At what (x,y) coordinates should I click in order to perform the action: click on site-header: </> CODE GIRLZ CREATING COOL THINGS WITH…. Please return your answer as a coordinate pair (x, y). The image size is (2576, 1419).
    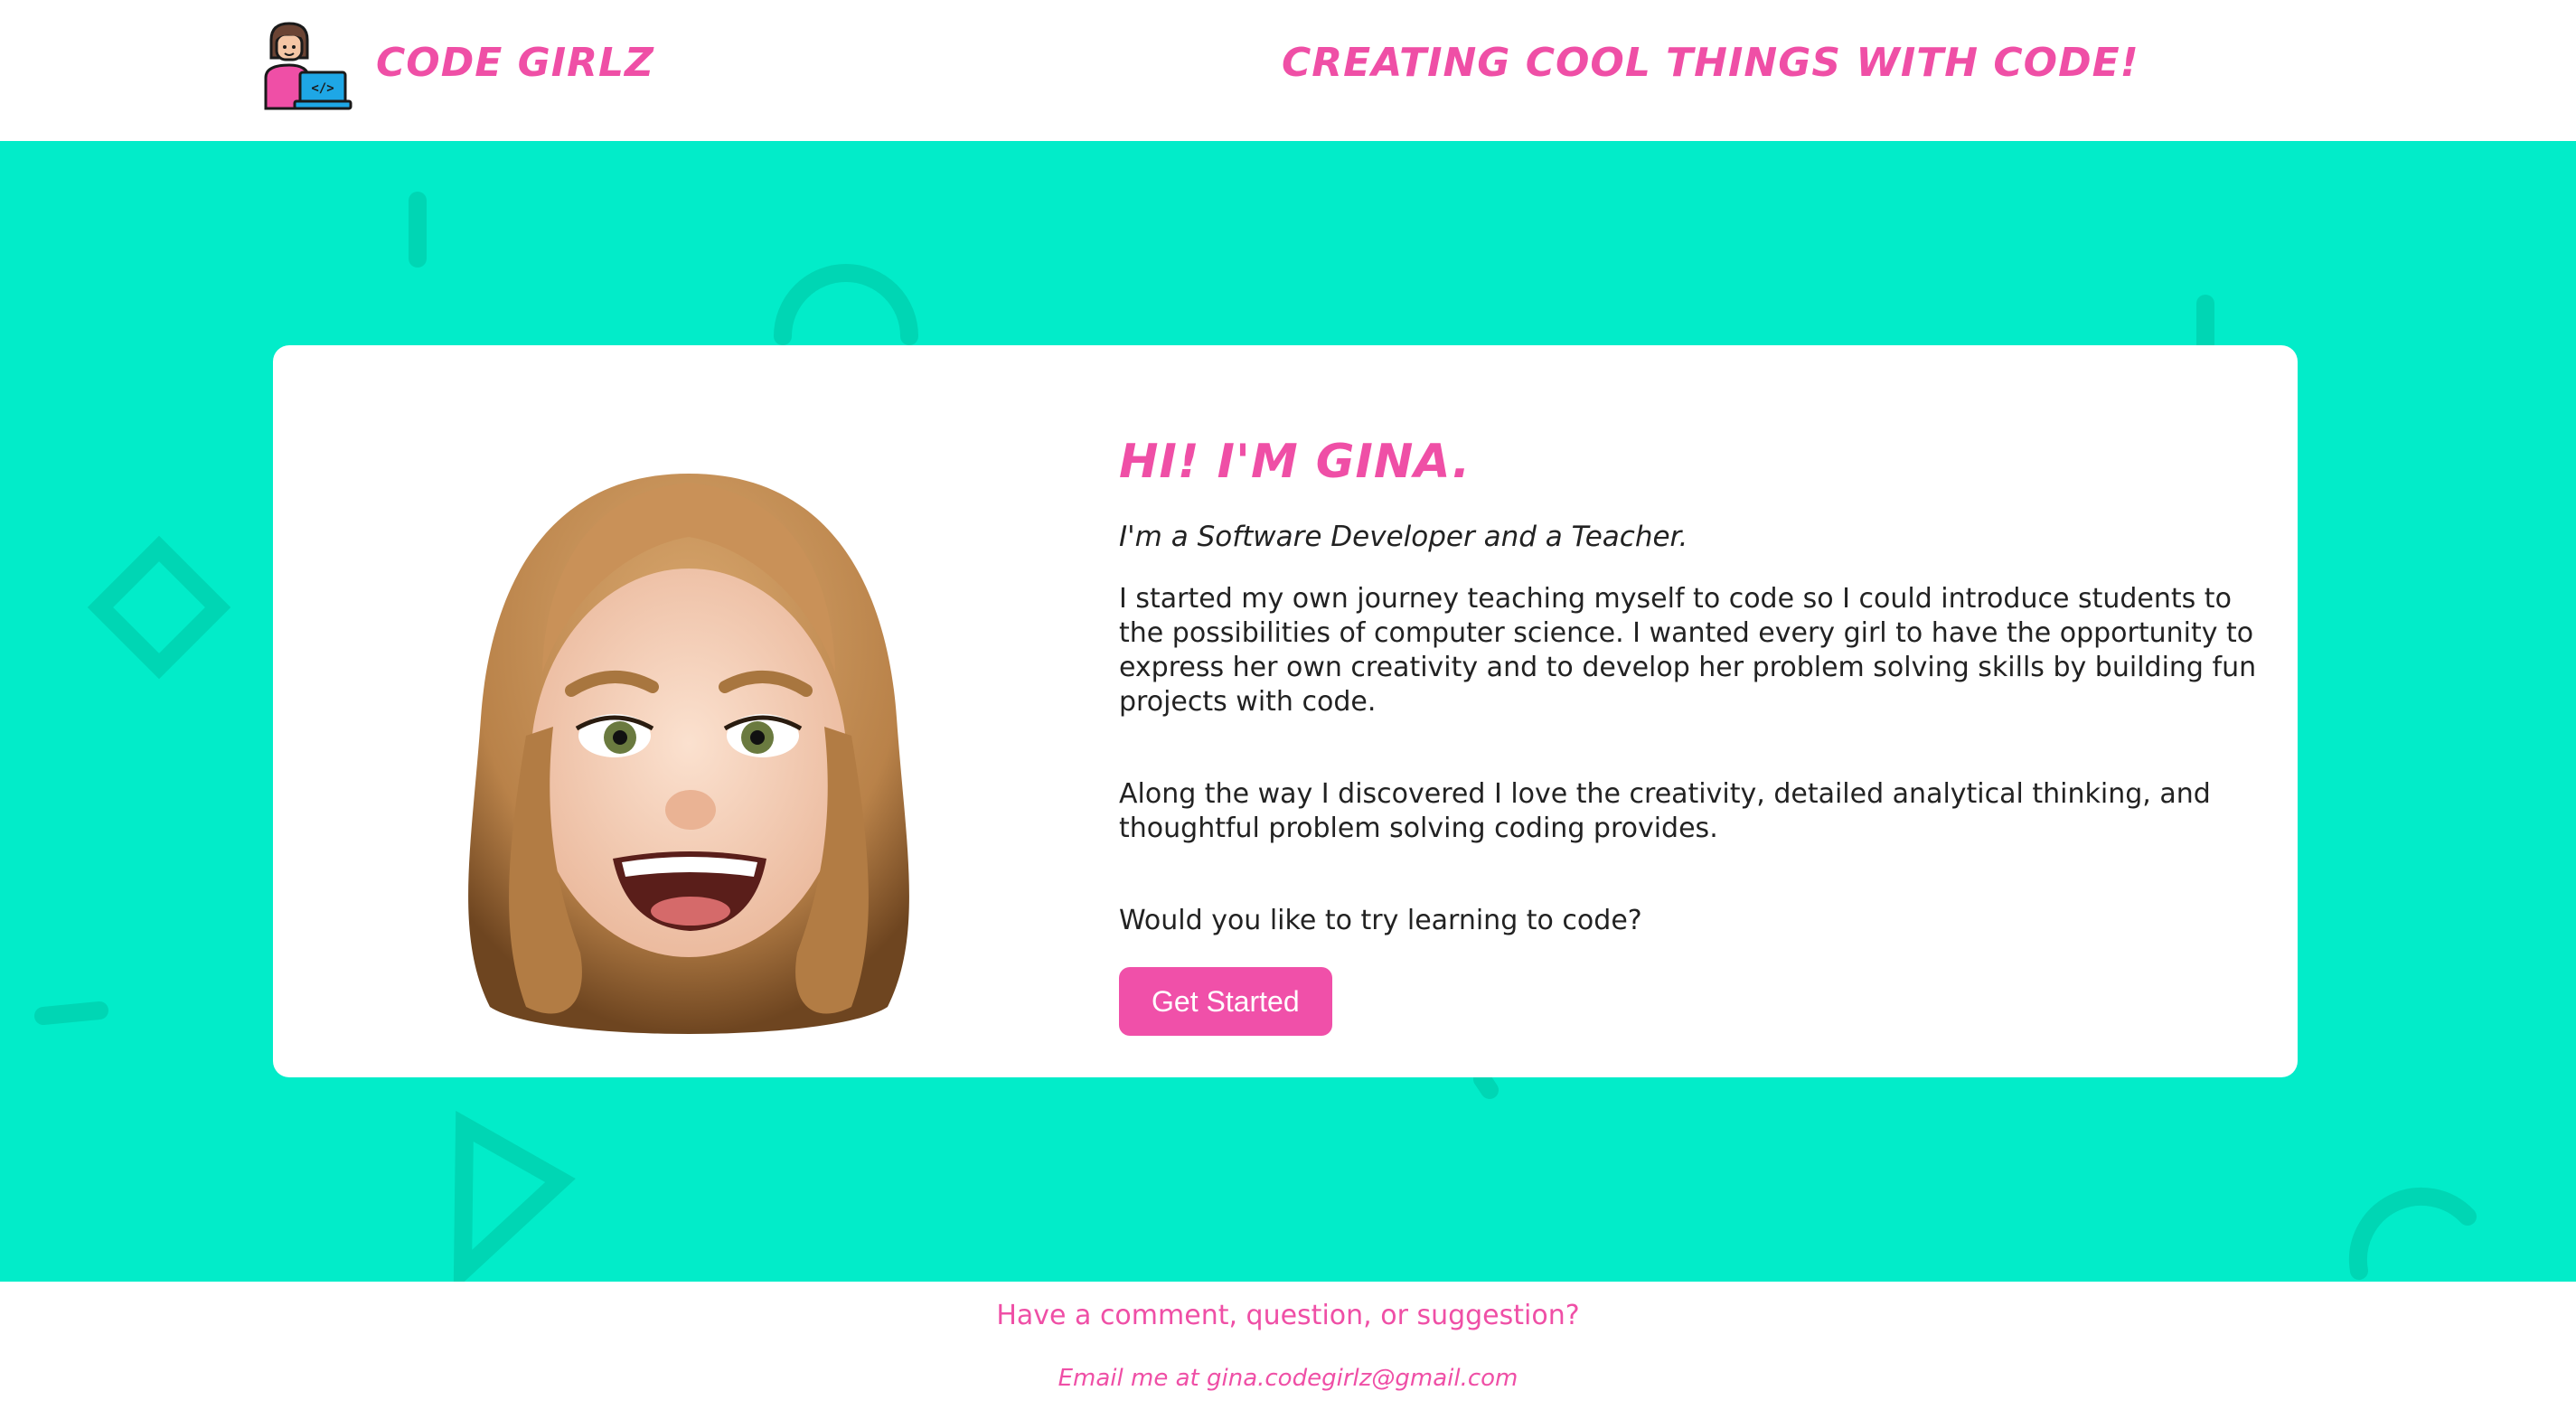
    Looking at the image, I should click on (1288, 70).